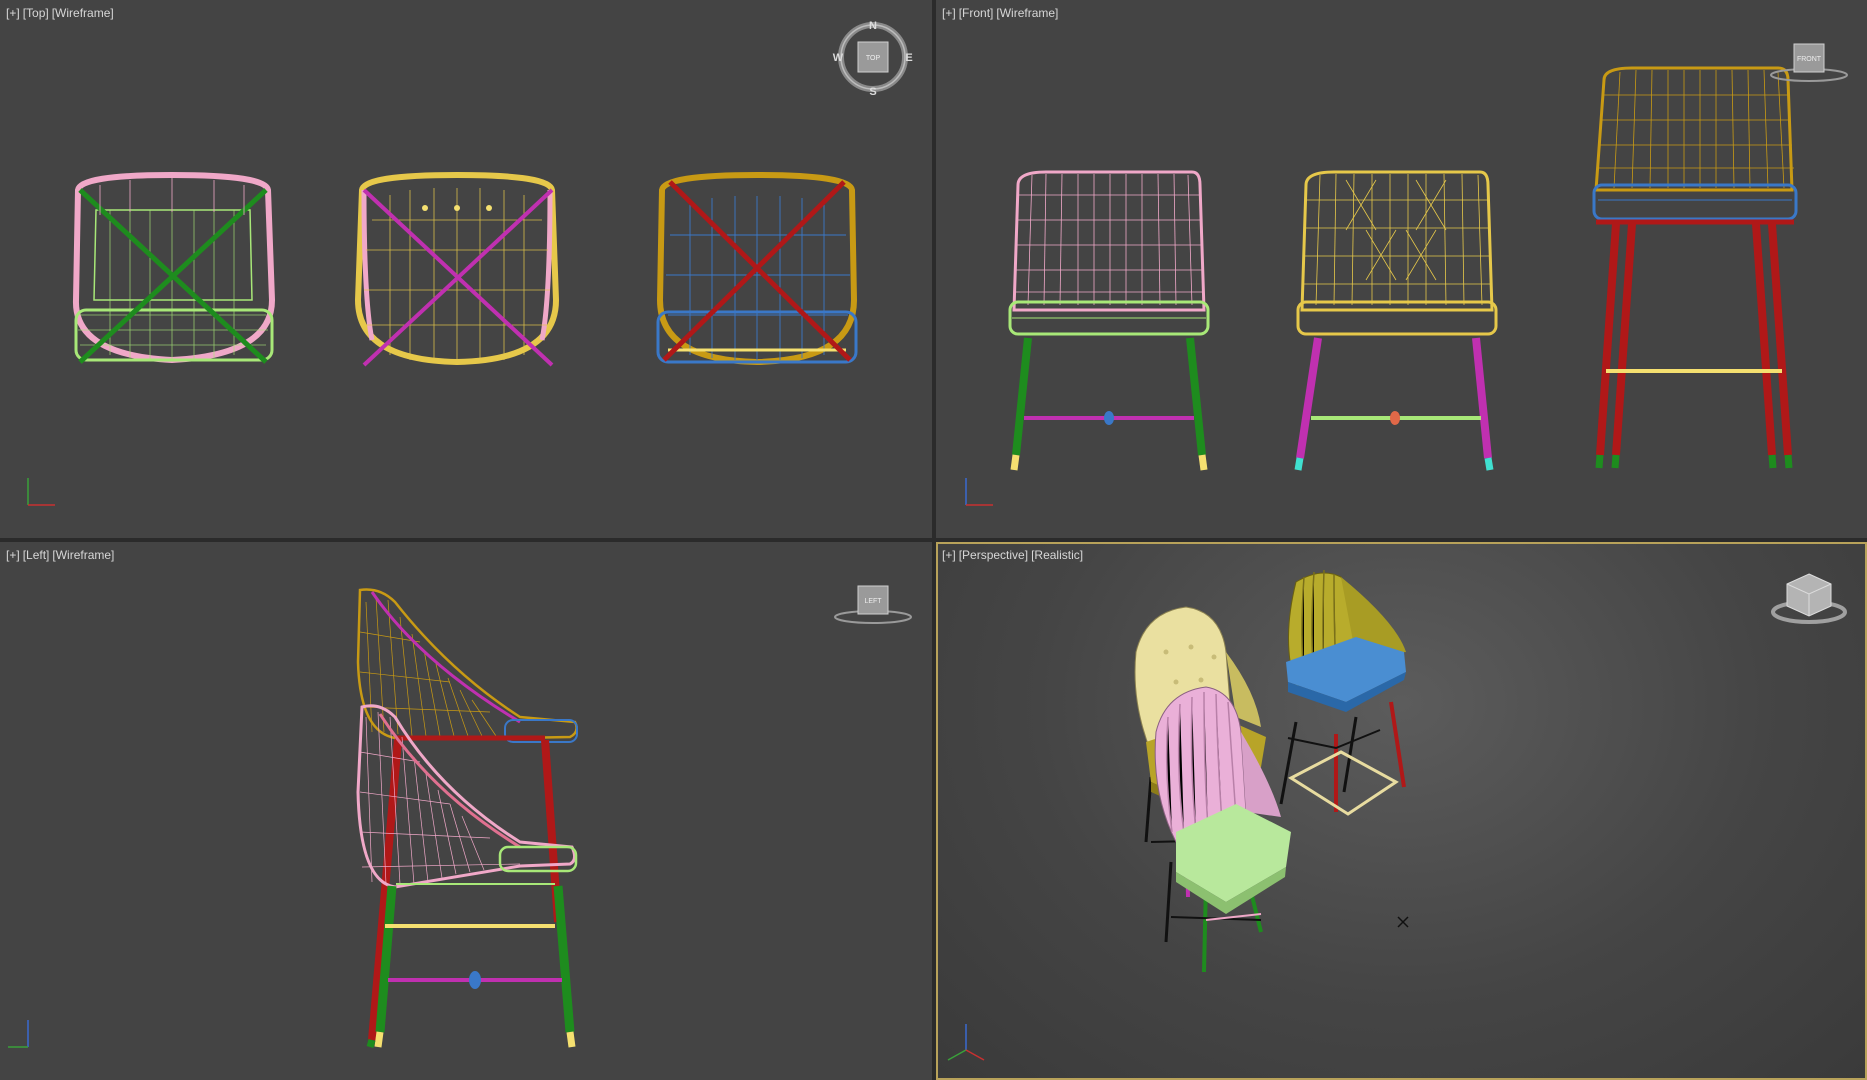 The height and width of the screenshot is (1080, 1867). I want to click on viewport-label-top: [+] [Top] [Wireframe], so click(61, 13).